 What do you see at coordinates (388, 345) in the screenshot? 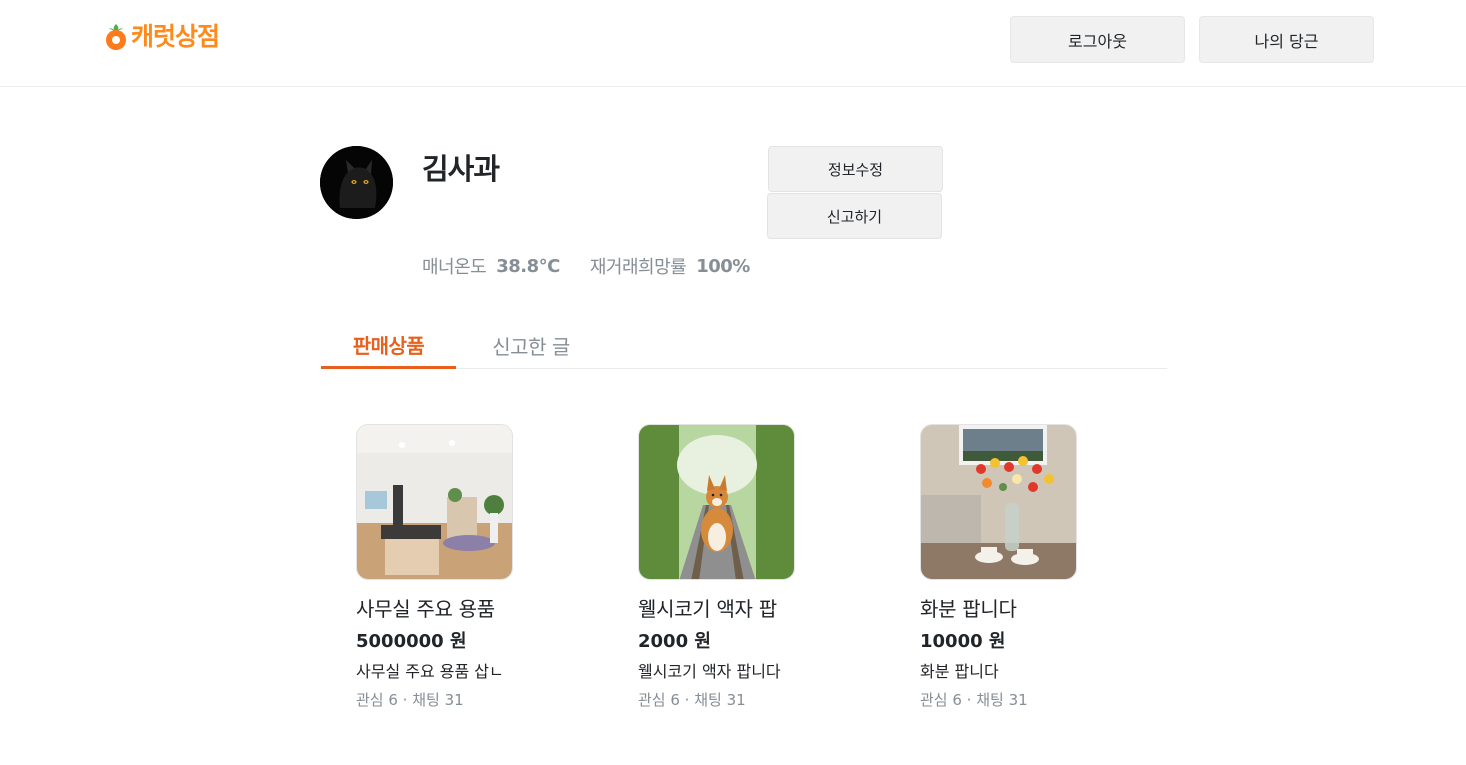
I see `tab-selling-products: 판매상품` at bounding box center [388, 345].